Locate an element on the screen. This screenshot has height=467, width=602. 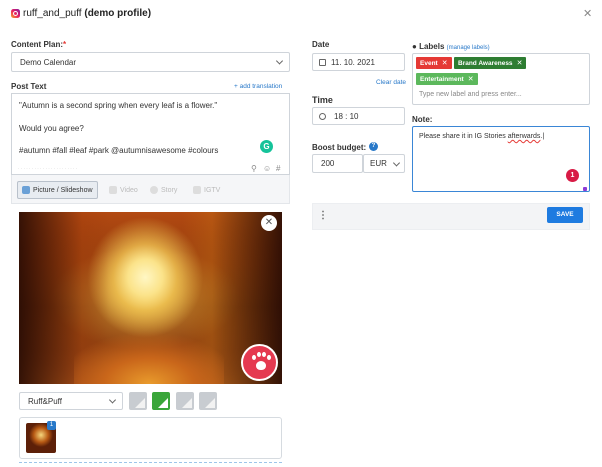
tab-label: Story is located at coordinates (169, 190).